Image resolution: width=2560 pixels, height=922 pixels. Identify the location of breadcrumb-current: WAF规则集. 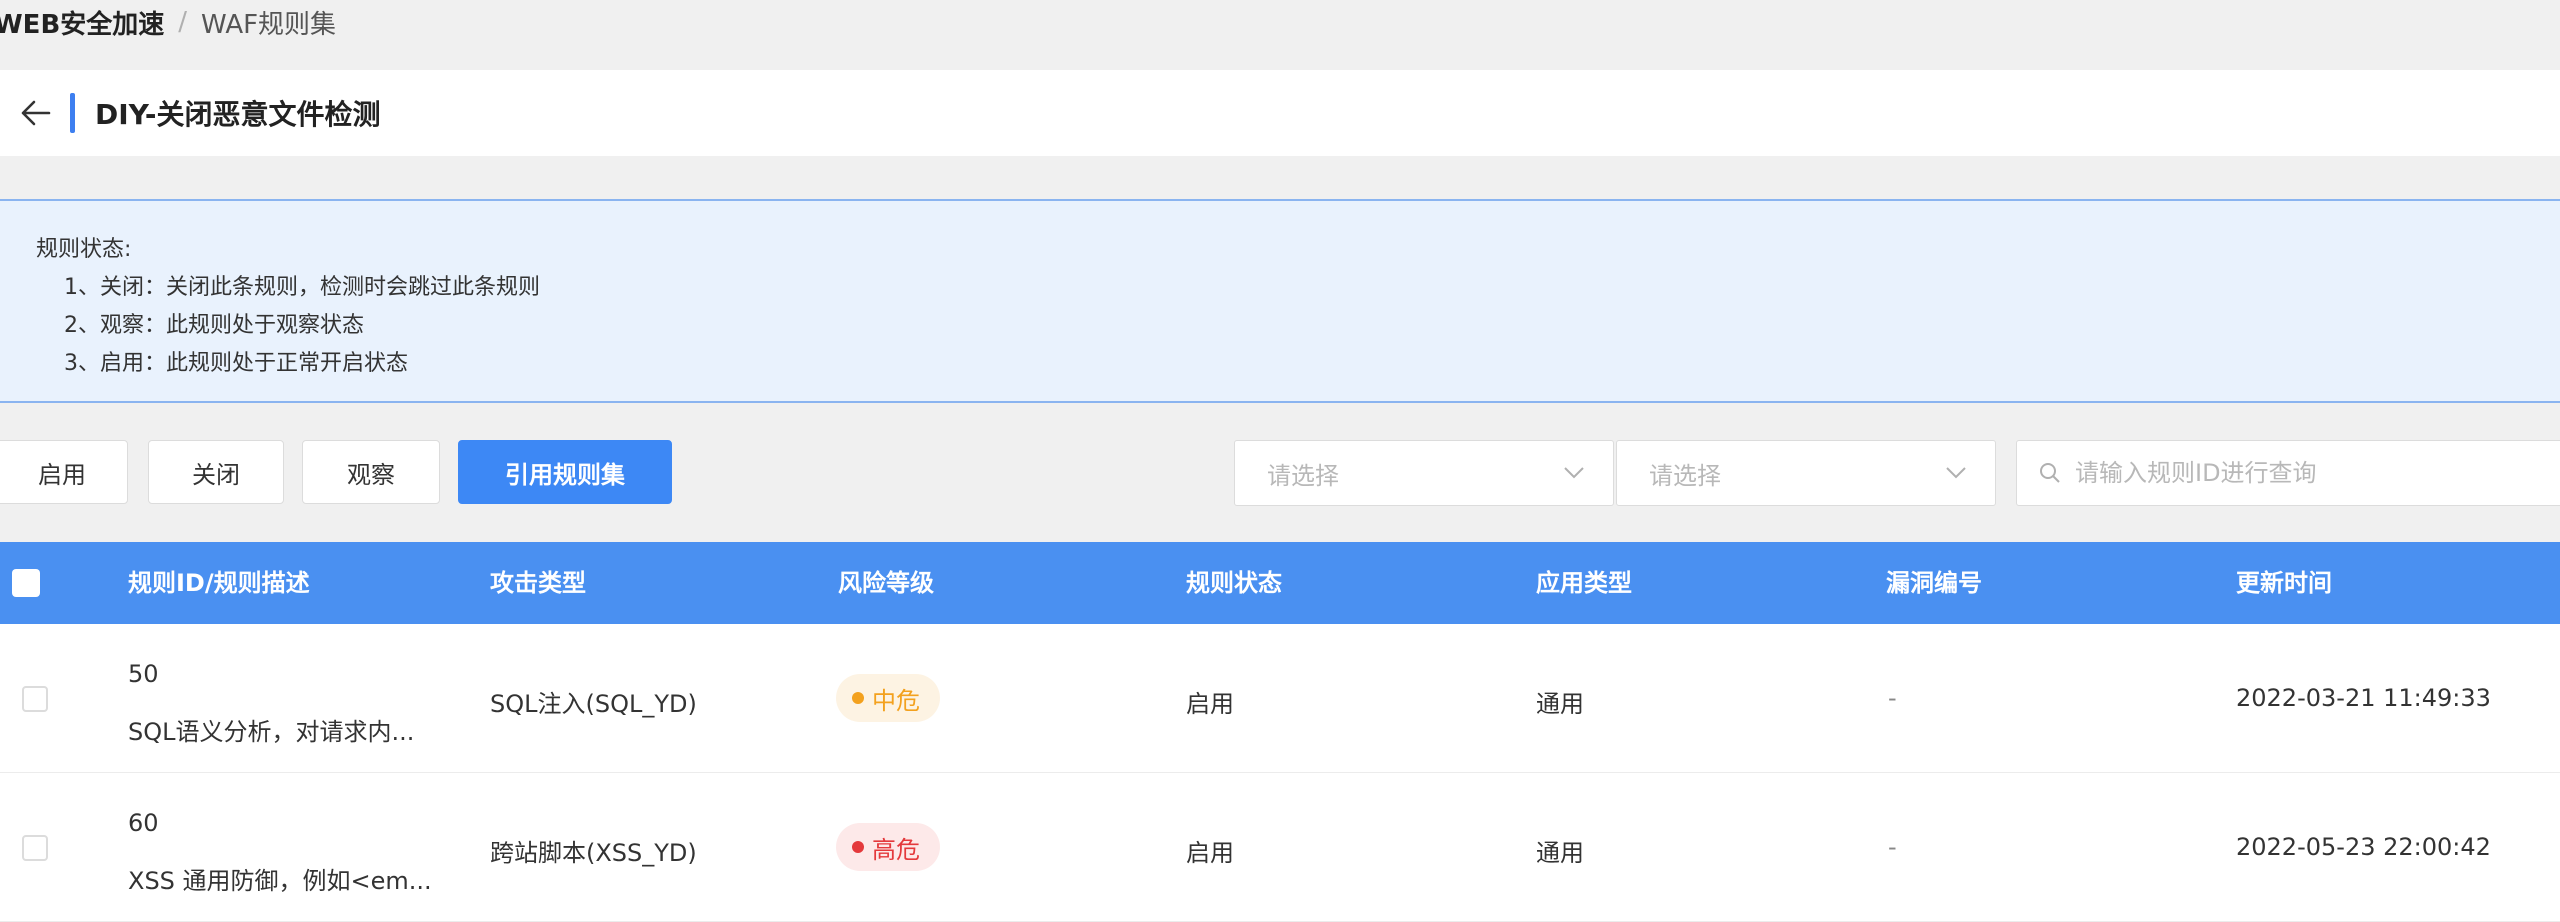
(269, 24).